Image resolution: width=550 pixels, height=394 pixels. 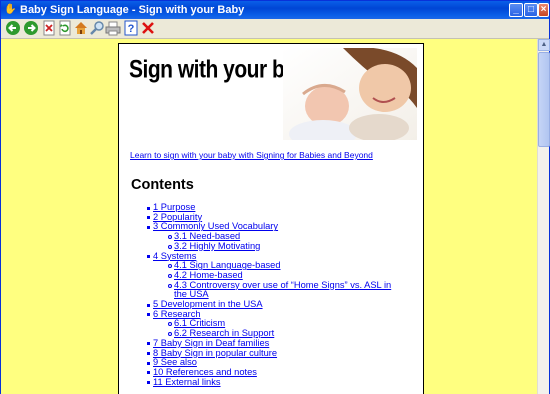 I want to click on refresh-button, so click(x=65, y=28).